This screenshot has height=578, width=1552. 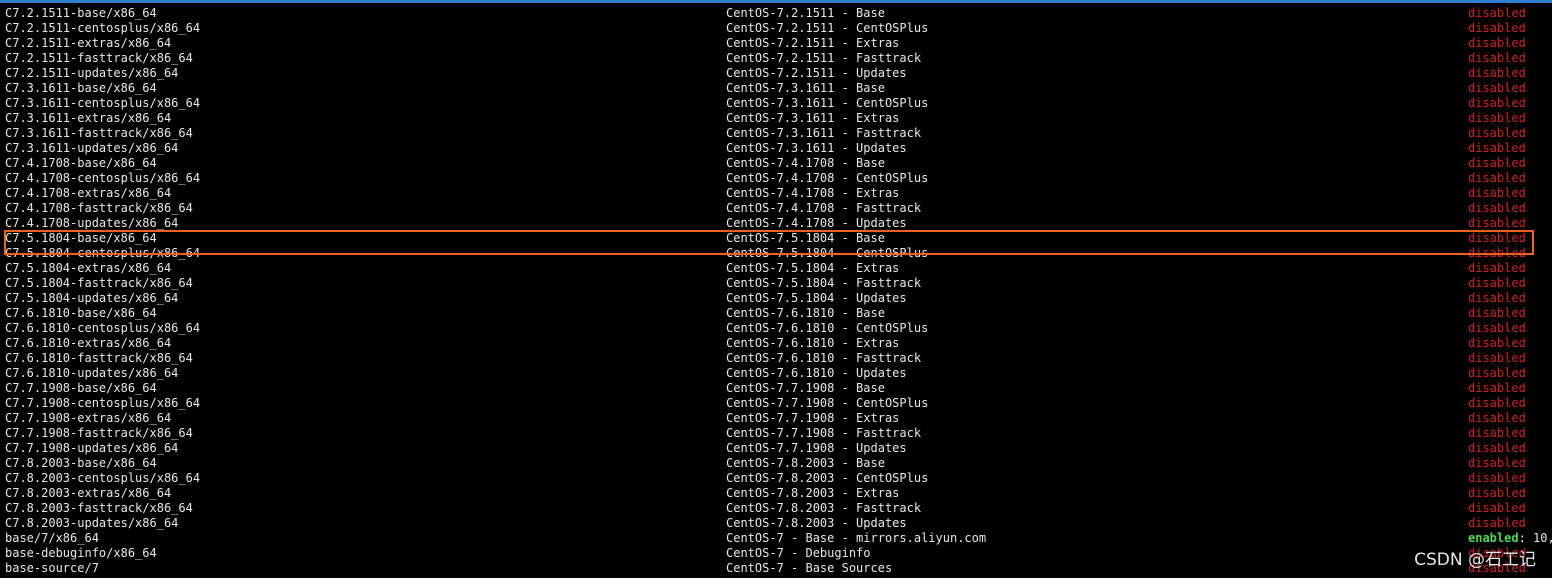 I want to click on repo-package-count: : 10,, so click(x=1535, y=538).